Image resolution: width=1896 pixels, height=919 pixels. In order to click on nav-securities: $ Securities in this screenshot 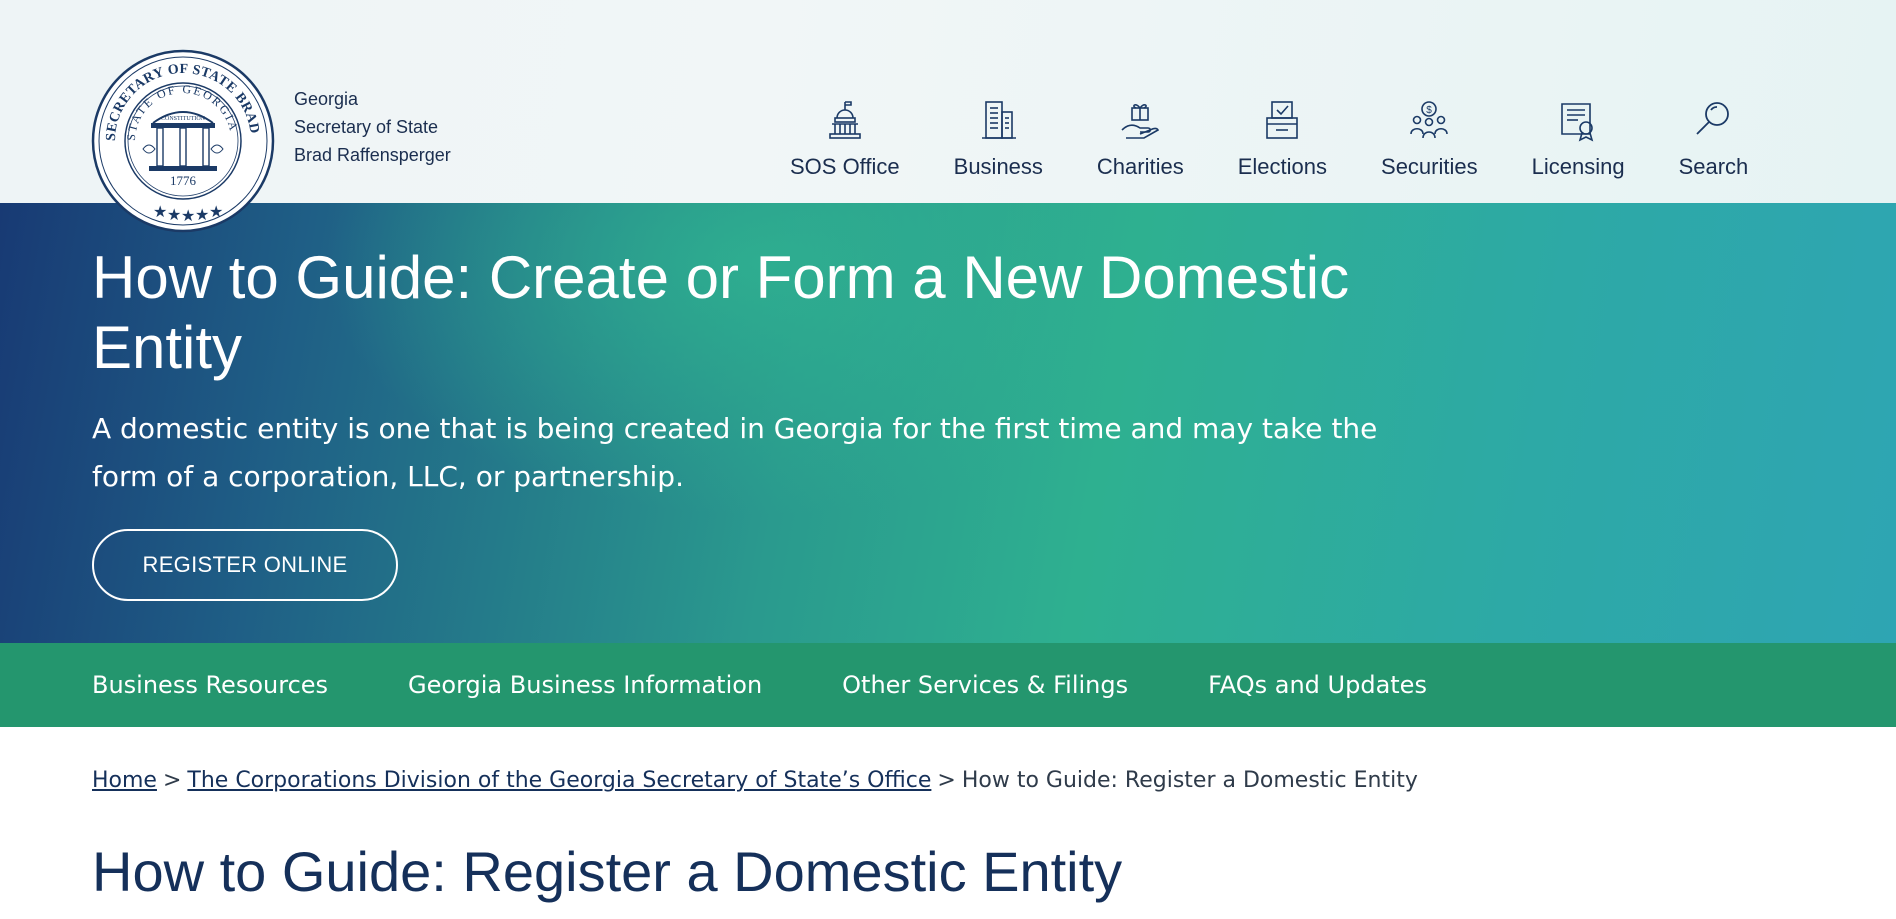, I will do `click(1429, 139)`.